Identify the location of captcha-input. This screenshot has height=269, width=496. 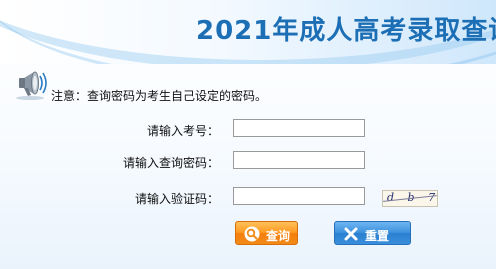
(299, 196).